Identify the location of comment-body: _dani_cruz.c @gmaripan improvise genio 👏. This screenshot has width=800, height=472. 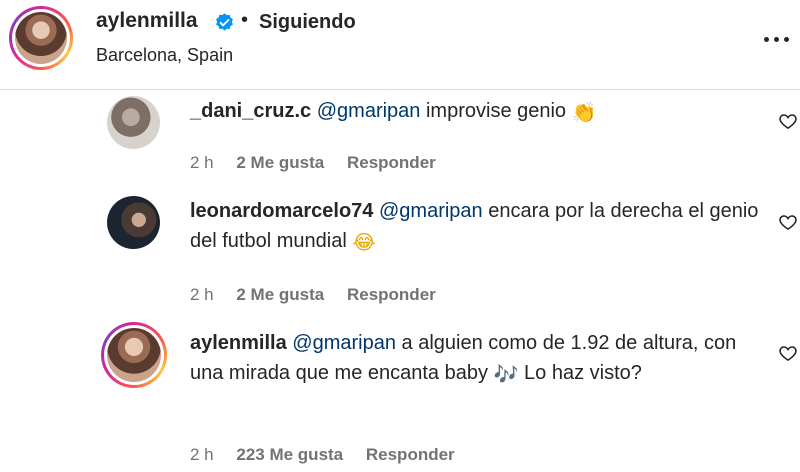
(475, 111).